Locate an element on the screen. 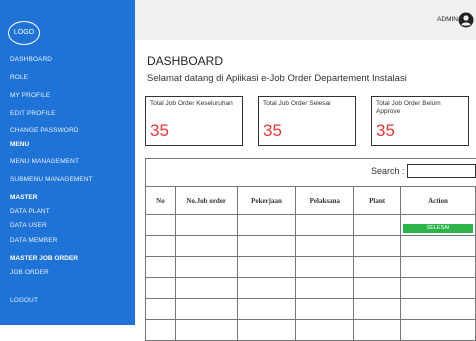  stat-card-label: Total Job Order Belum Approve is located at coordinates (408, 107).